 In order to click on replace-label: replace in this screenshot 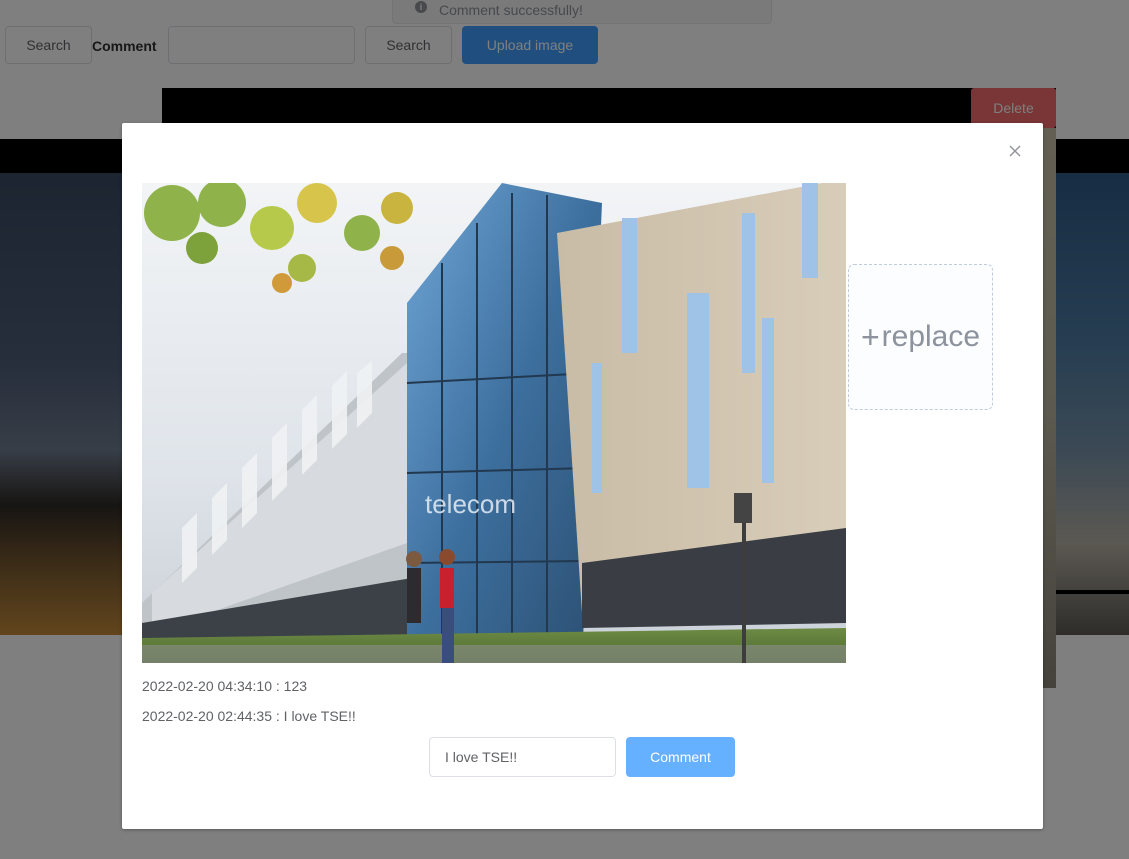, I will do `click(931, 336)`.